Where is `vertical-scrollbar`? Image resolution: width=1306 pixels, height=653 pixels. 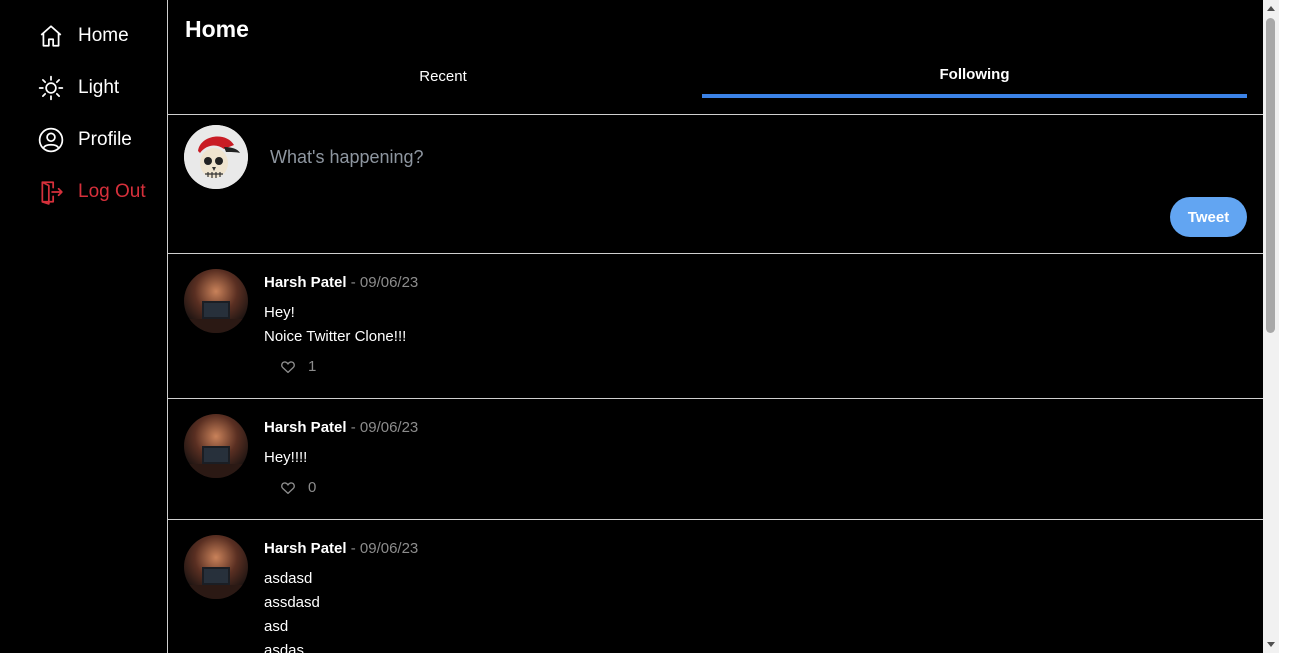
vertical-scrollbar is located at coordinates (1271, 326).